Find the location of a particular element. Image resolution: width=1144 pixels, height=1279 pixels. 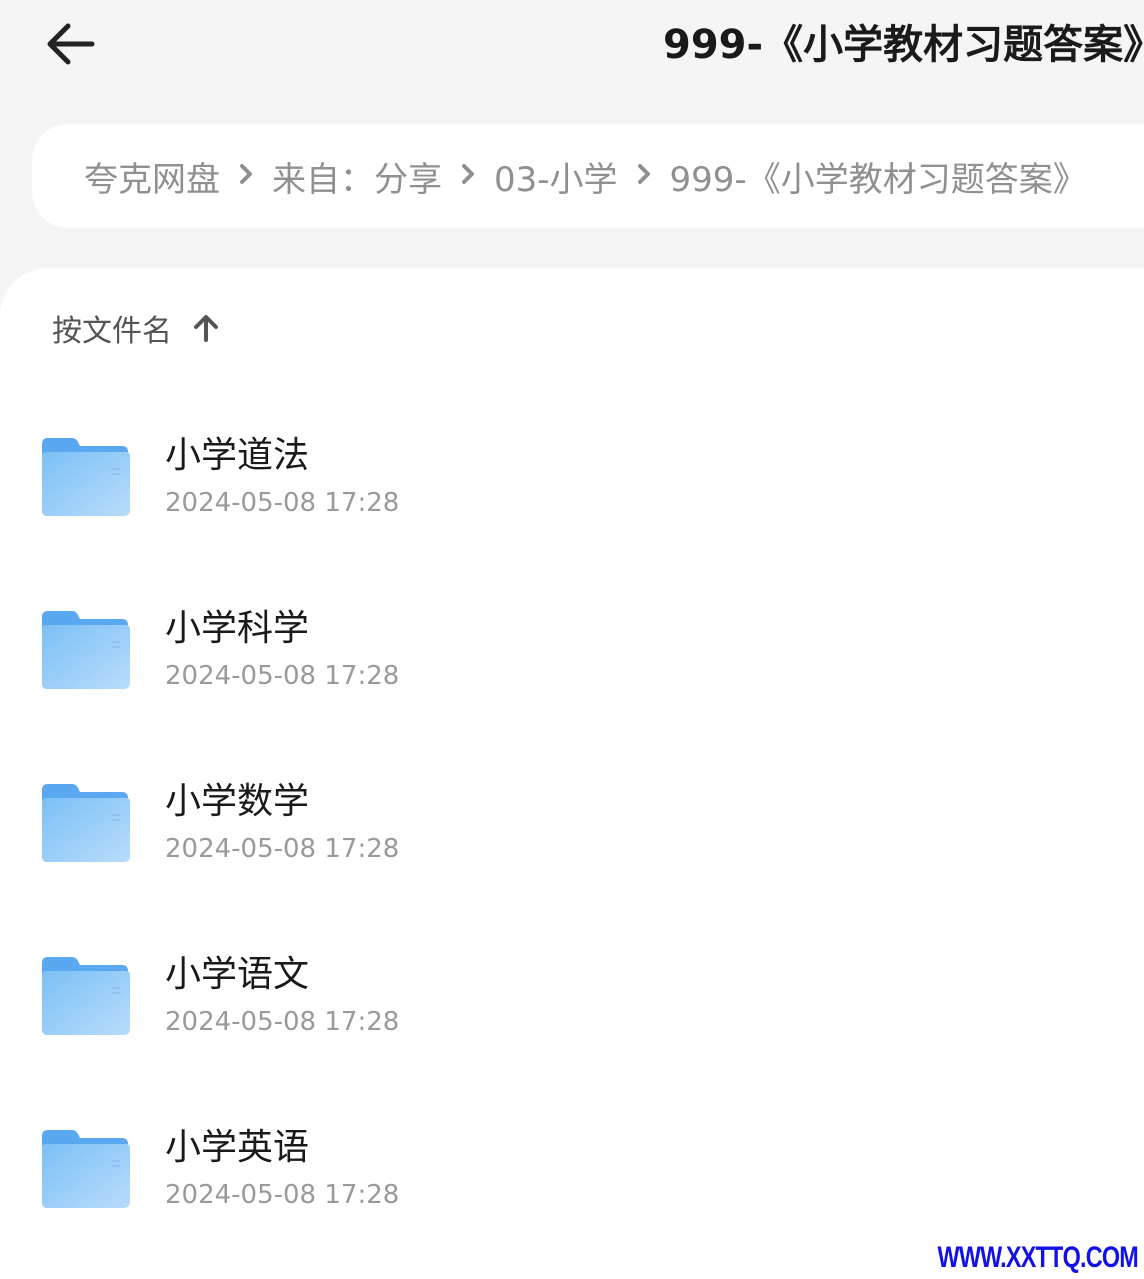

top-bar: 999-《小学教材习题答案》 is located at coordinates (572, 50).